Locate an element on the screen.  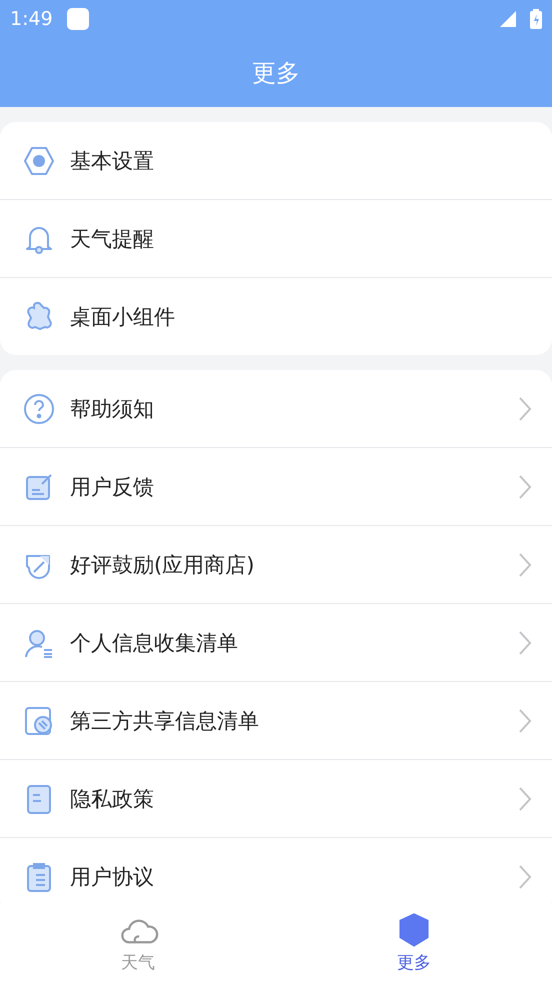
menu-item: 帮助须知 is located at coordinates (276, 408).